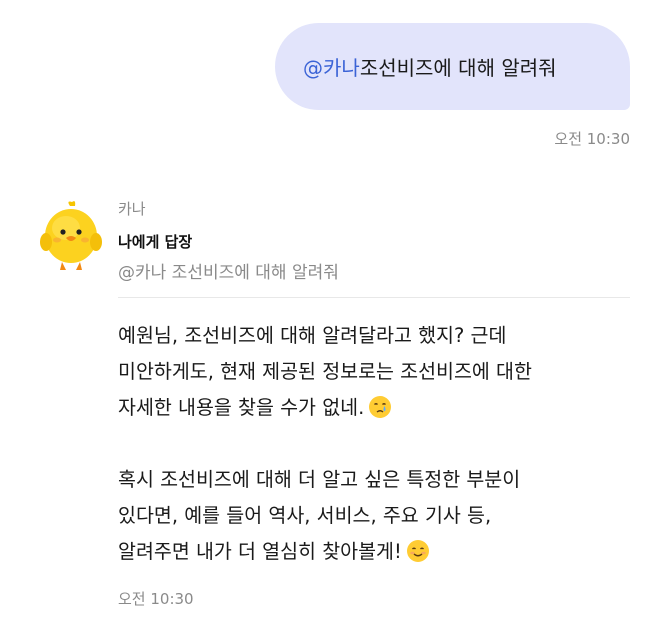  Describe the element at coordinates (228, 270) in the screenshot. I see `reply-quote: @카나 조선비즈에 대해 알려줘` at that location.